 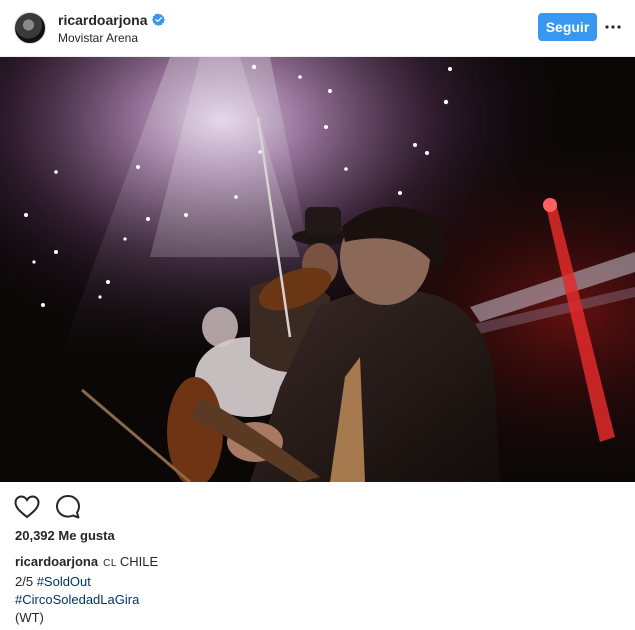 I want to click on comment-icon, so click(x=68, y=507).